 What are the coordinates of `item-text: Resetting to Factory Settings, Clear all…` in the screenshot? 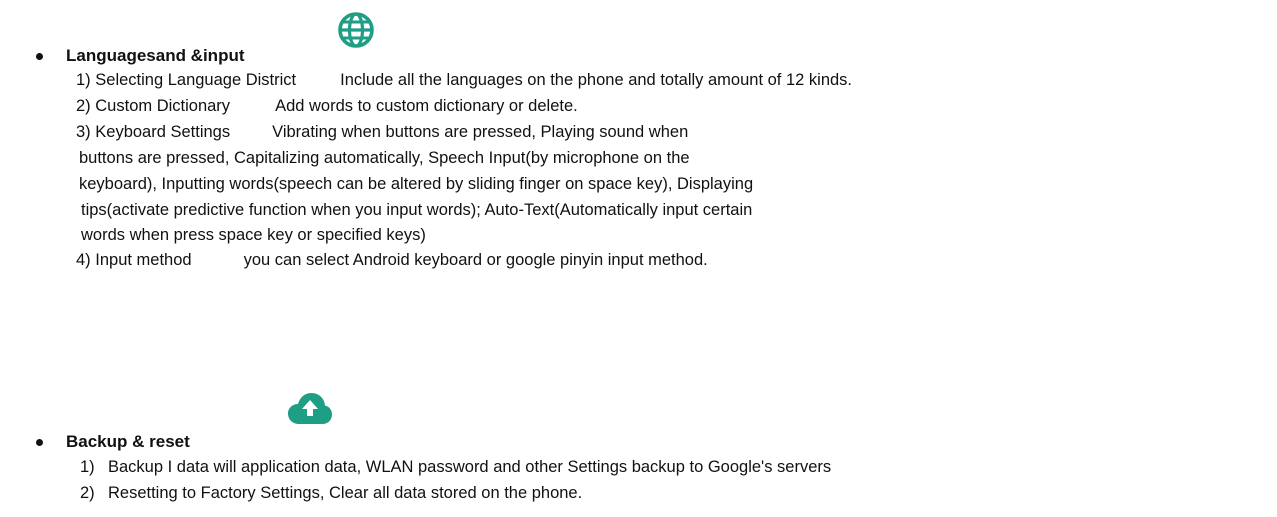 It's located at (345, 493).